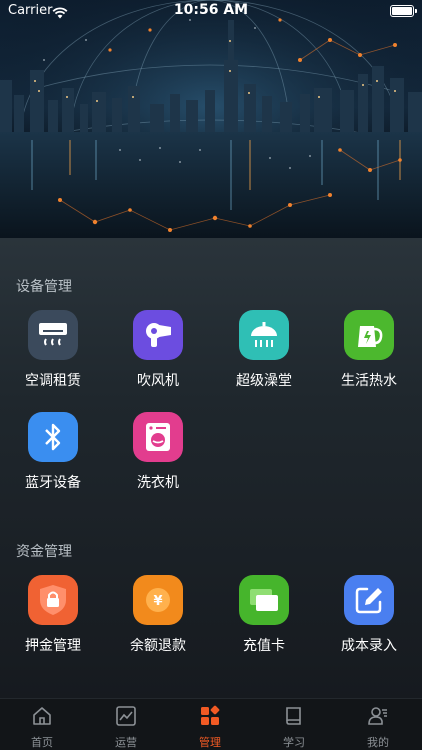 This screenshot has width=422, height=750. I want to click on grid-item-hair-dryer: 吹风机, so click(158, 350).